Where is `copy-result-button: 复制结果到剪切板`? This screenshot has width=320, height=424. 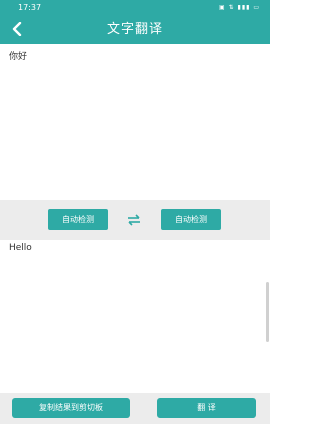
copy-result-button: 复制结果到剪切板 is located at coordinates (71, 408).